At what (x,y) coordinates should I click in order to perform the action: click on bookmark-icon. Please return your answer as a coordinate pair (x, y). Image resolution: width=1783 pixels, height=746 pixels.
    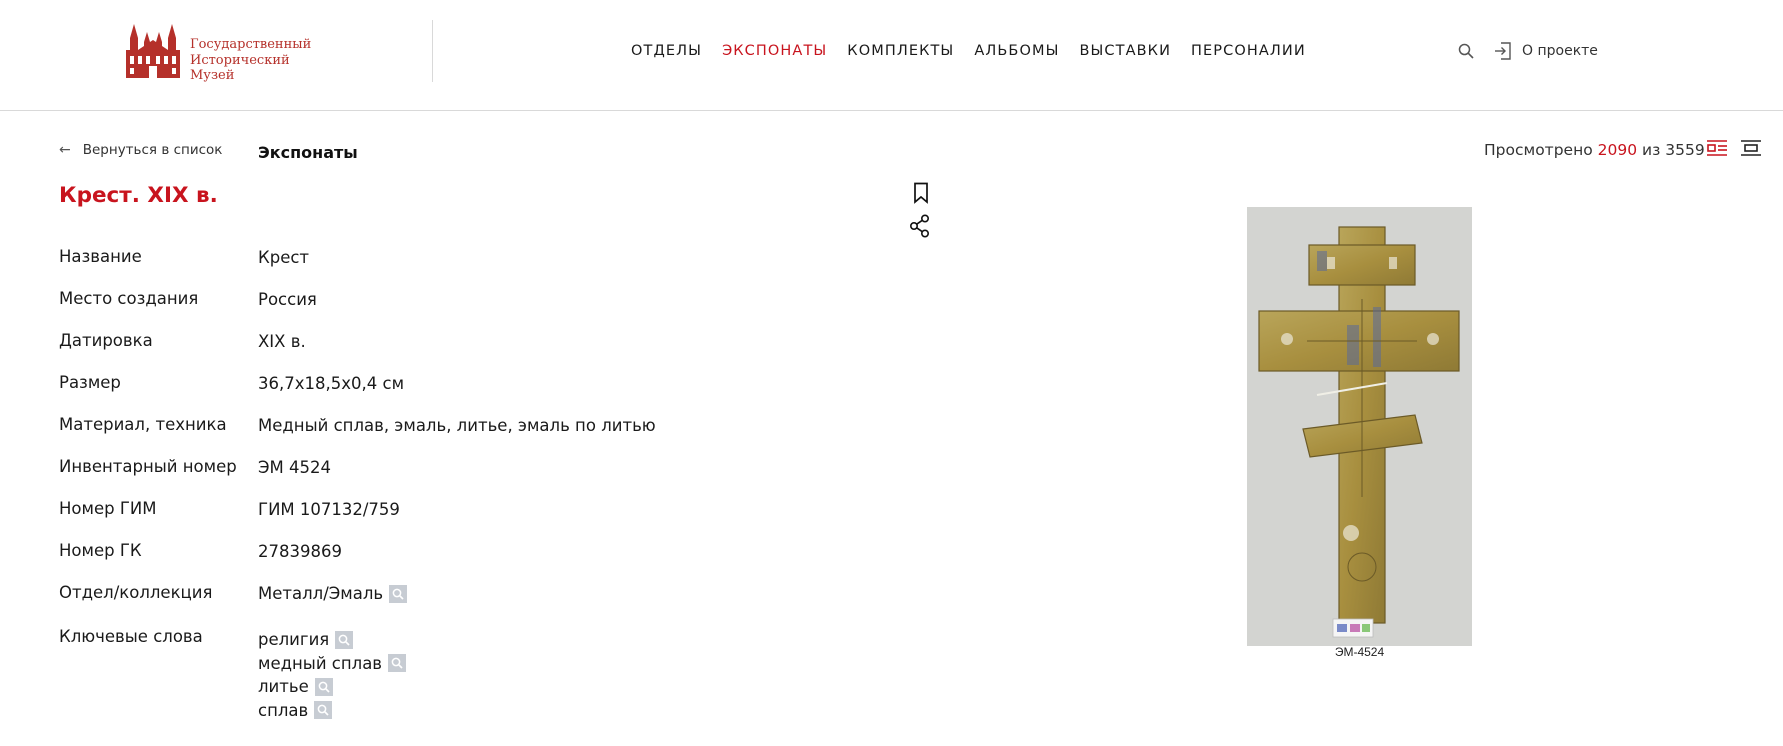
    Looking at the image, I should click on (921, 193).